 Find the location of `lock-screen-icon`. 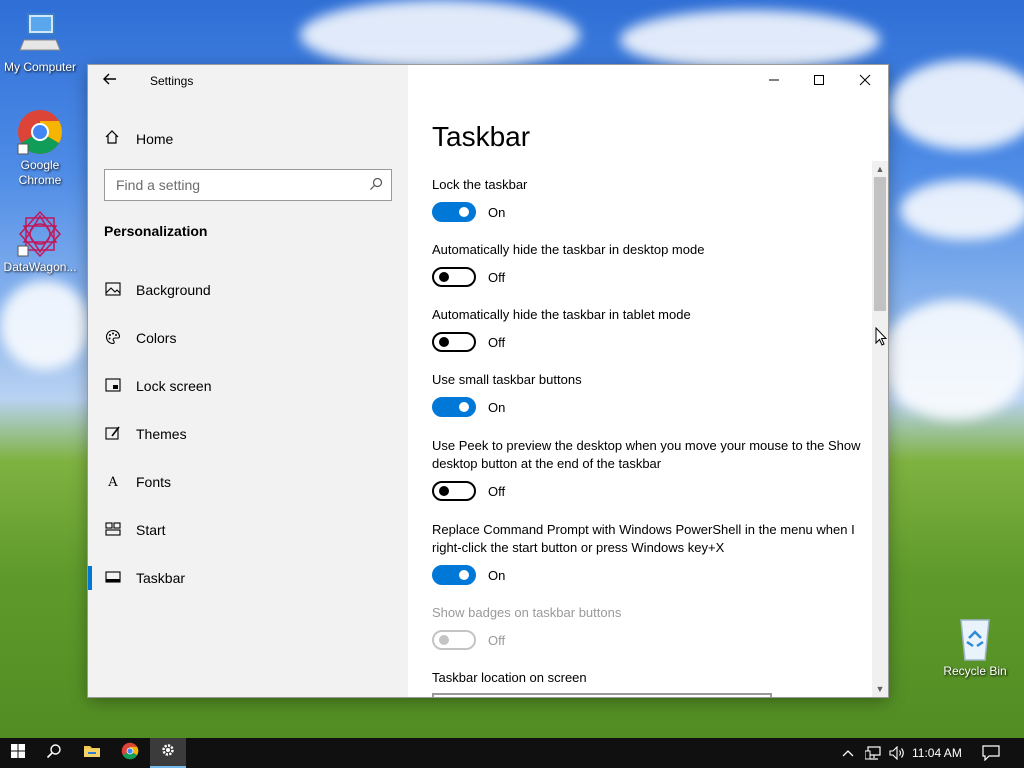

lock-screen-icon is located at coordinates (113, 386).